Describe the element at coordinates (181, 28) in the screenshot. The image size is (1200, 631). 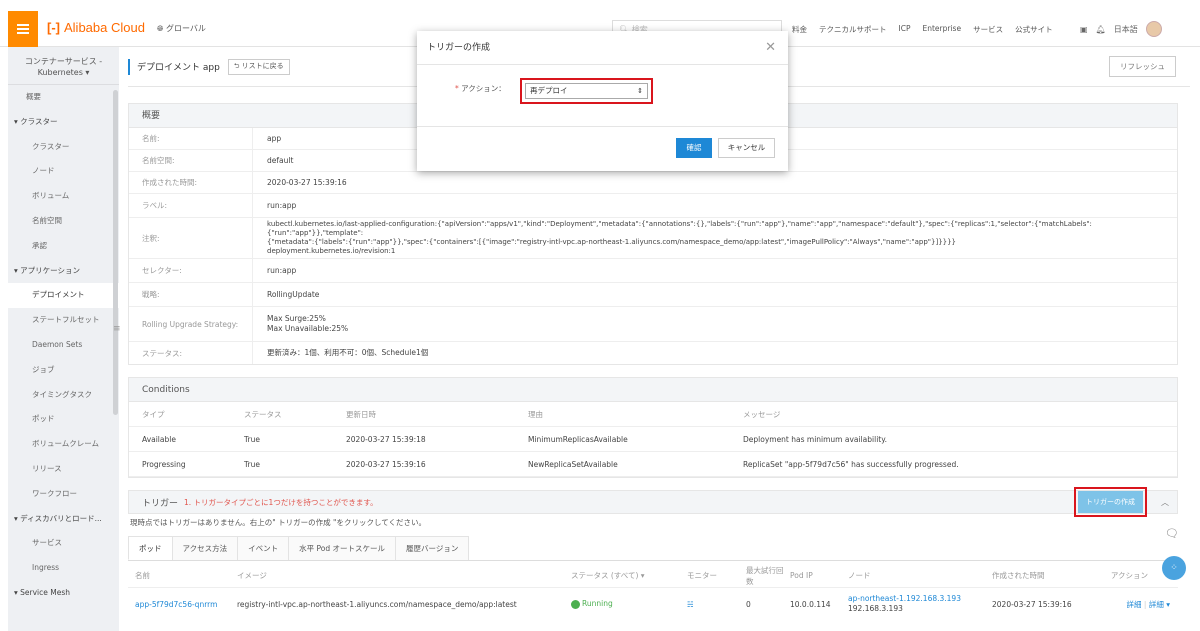
I see `region-selector: 🌐︎ グローバル` at that location.